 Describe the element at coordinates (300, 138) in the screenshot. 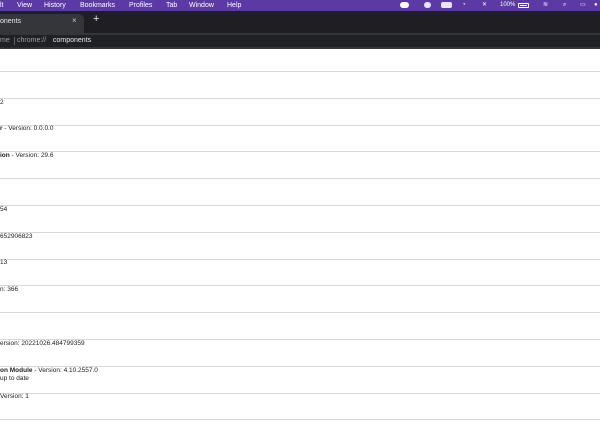

I see `component-row: r - Version: 0.0.0.0` at that location.